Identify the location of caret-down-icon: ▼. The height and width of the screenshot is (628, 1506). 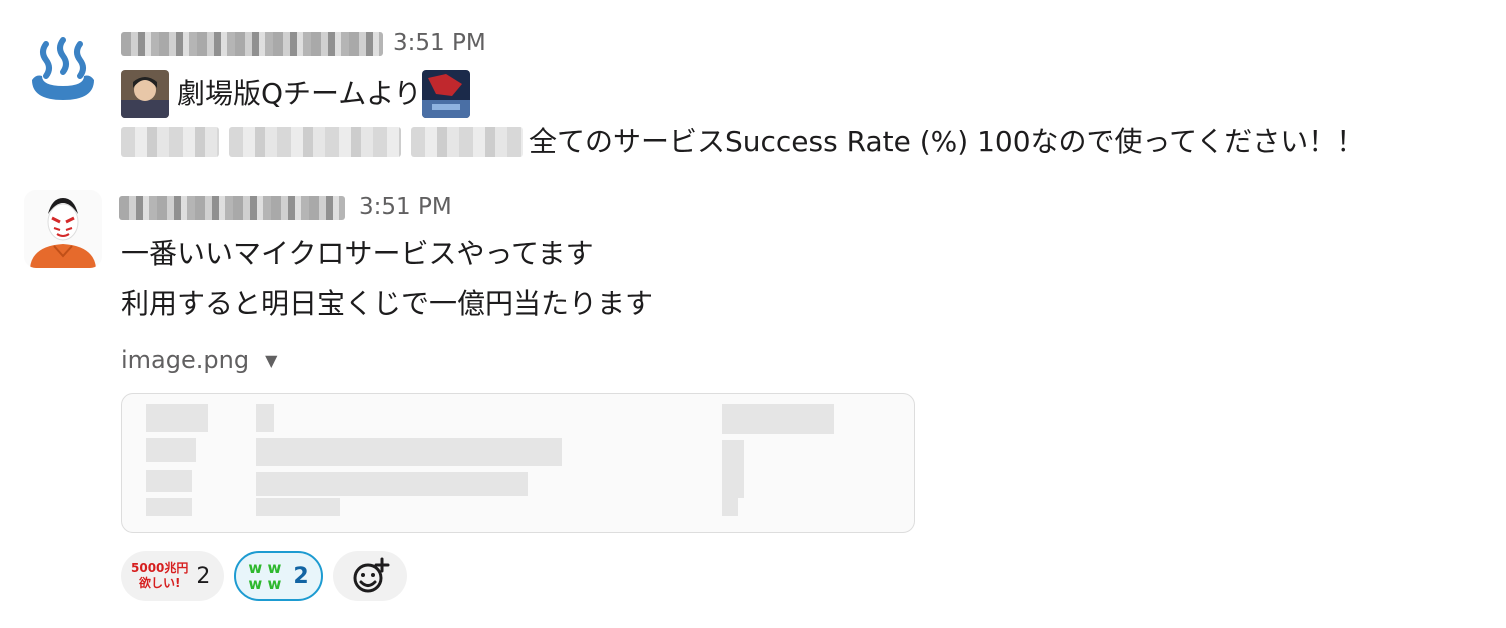
(271, 360).